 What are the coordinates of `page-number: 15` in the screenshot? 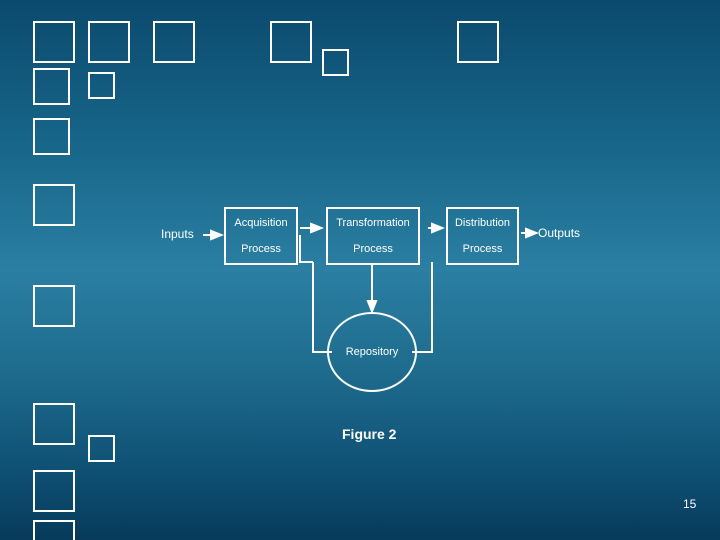 It's located at (690, 504).